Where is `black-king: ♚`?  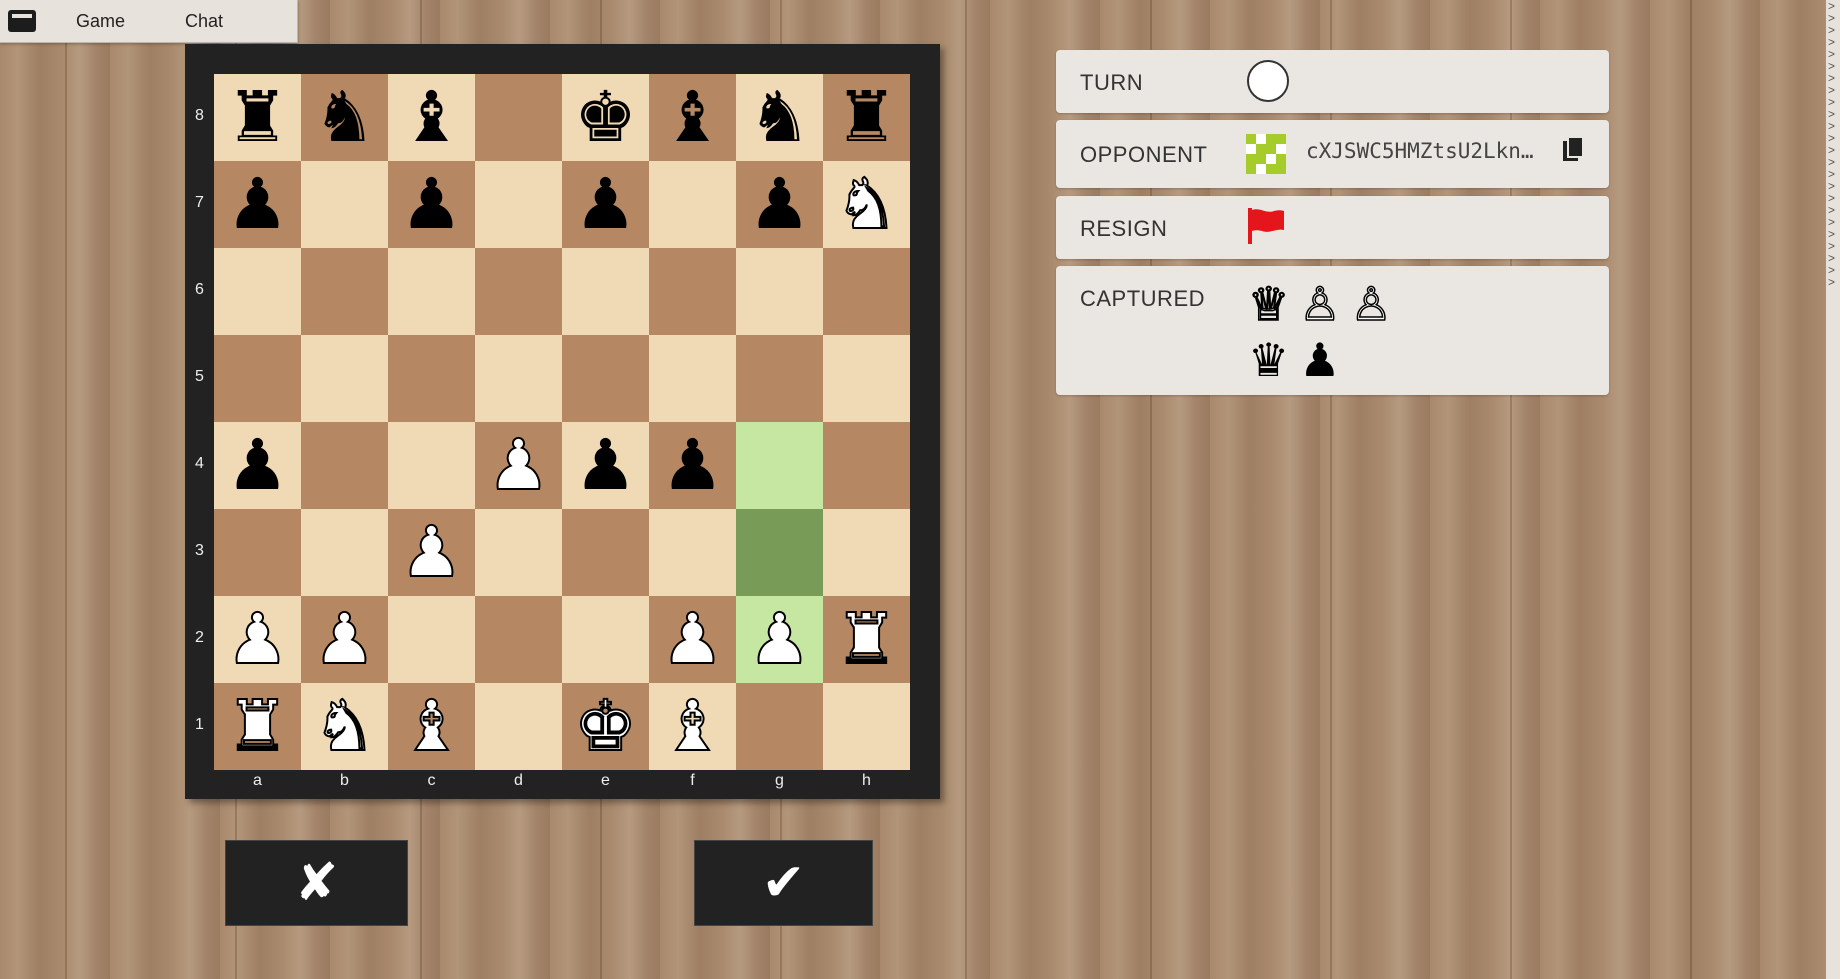 black-king: ♚ is located at coordinates (605, 117).